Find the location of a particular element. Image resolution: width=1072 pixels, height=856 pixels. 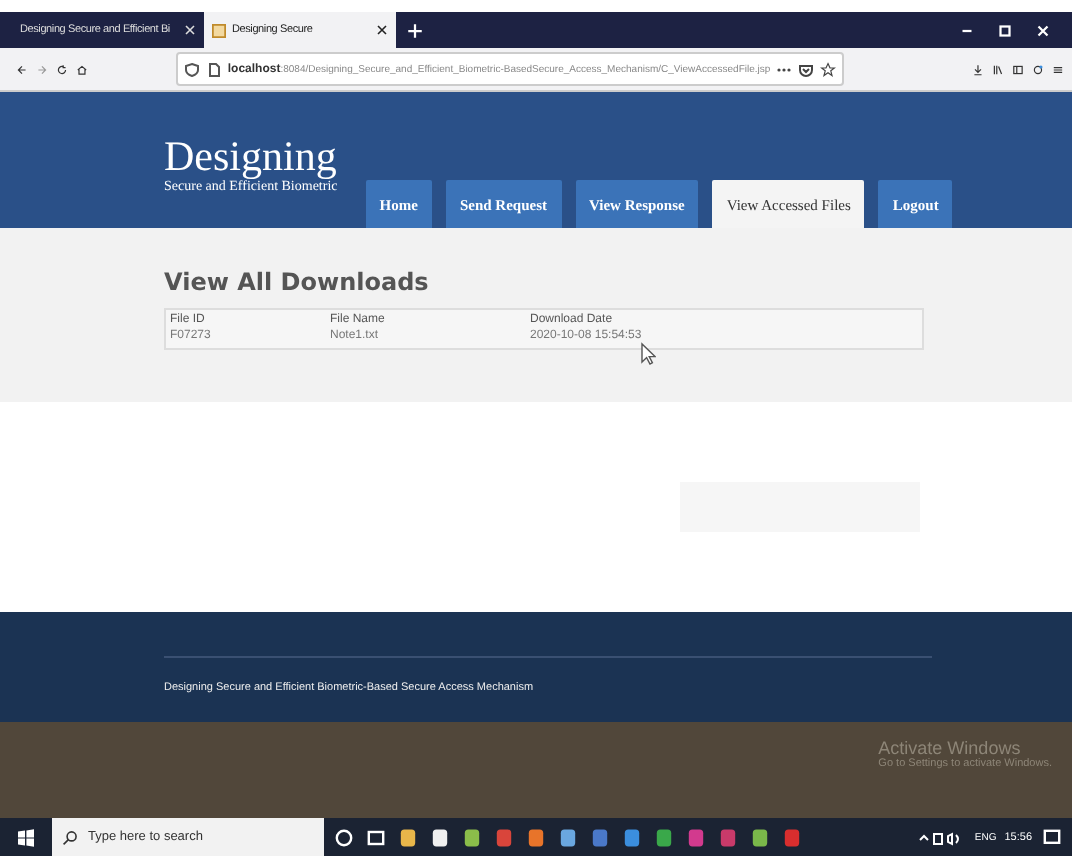

cortana-icon is located at coordinates (344, 837).